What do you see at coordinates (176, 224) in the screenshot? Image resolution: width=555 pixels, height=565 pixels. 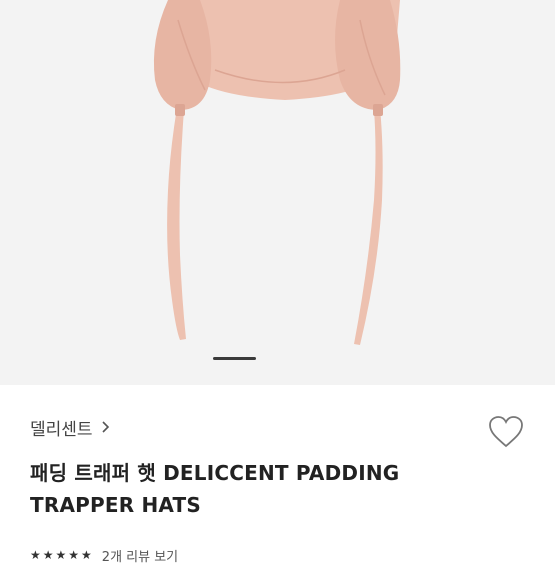 I see `hat-left-strap` at bounding box center [176, 224].